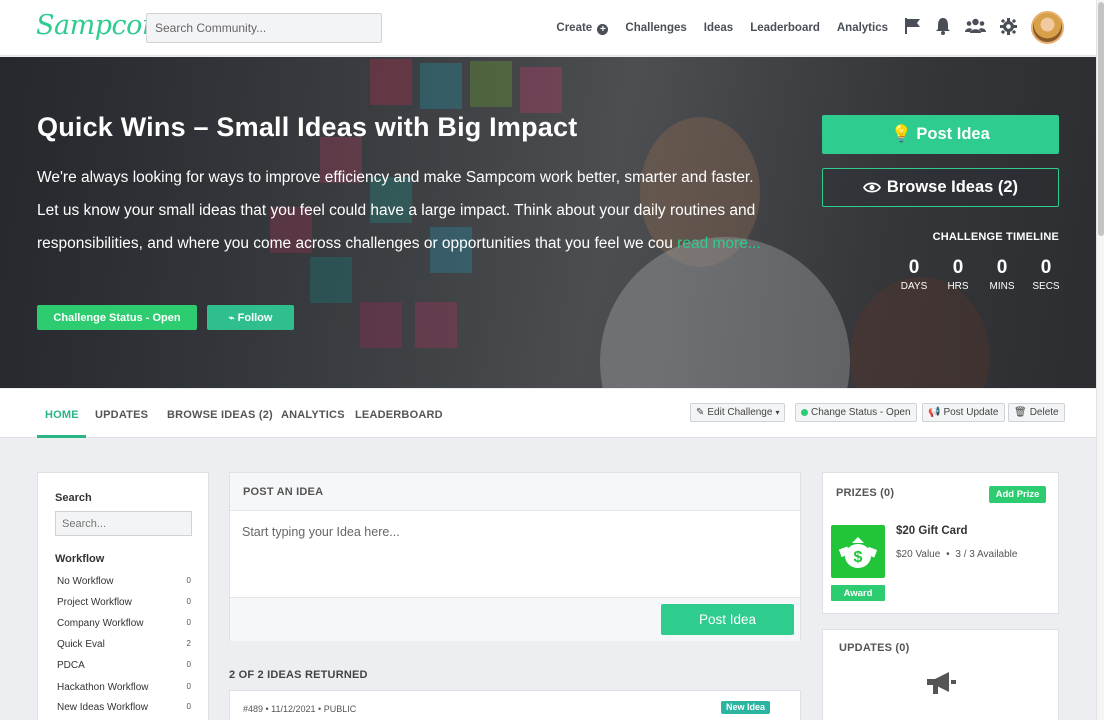 This screenshot has width=1104, height=720. I want to click on countdown-hrs-value: 0, so click(958, 267).